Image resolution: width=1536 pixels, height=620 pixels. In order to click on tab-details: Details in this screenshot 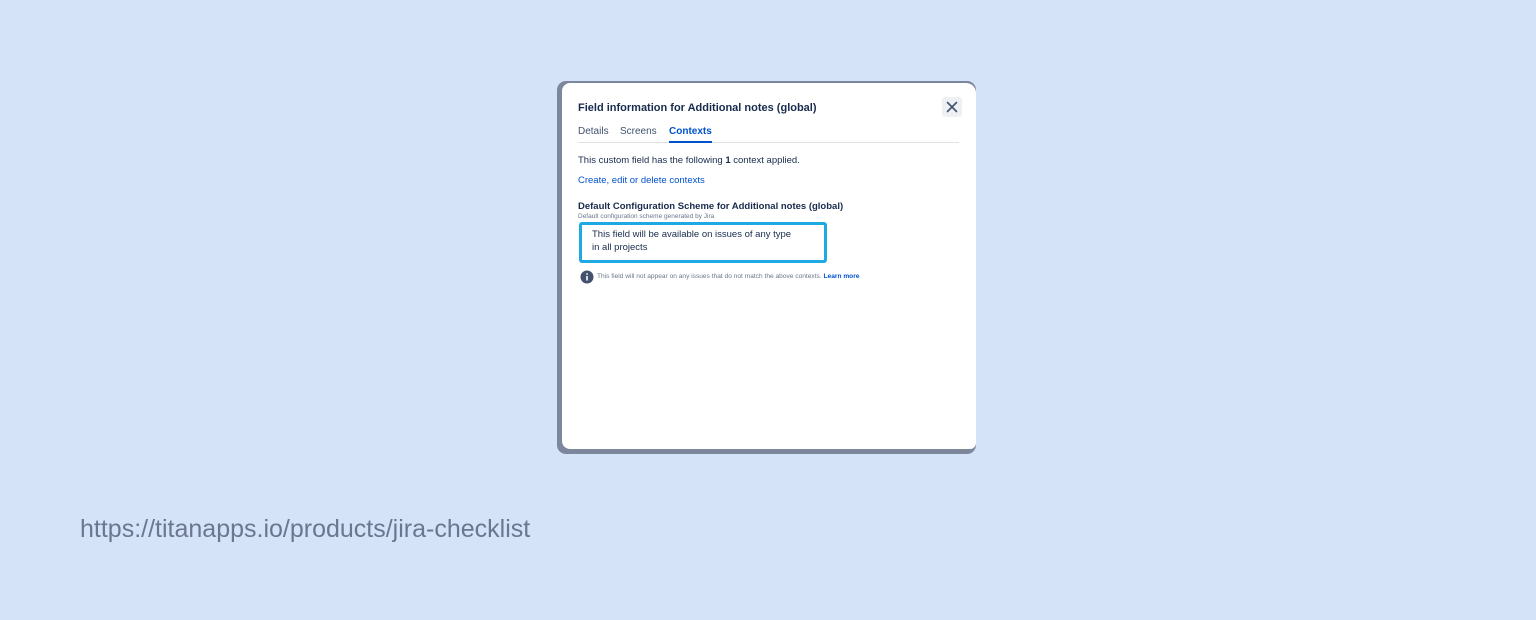, I will do `click(593, 133)`.